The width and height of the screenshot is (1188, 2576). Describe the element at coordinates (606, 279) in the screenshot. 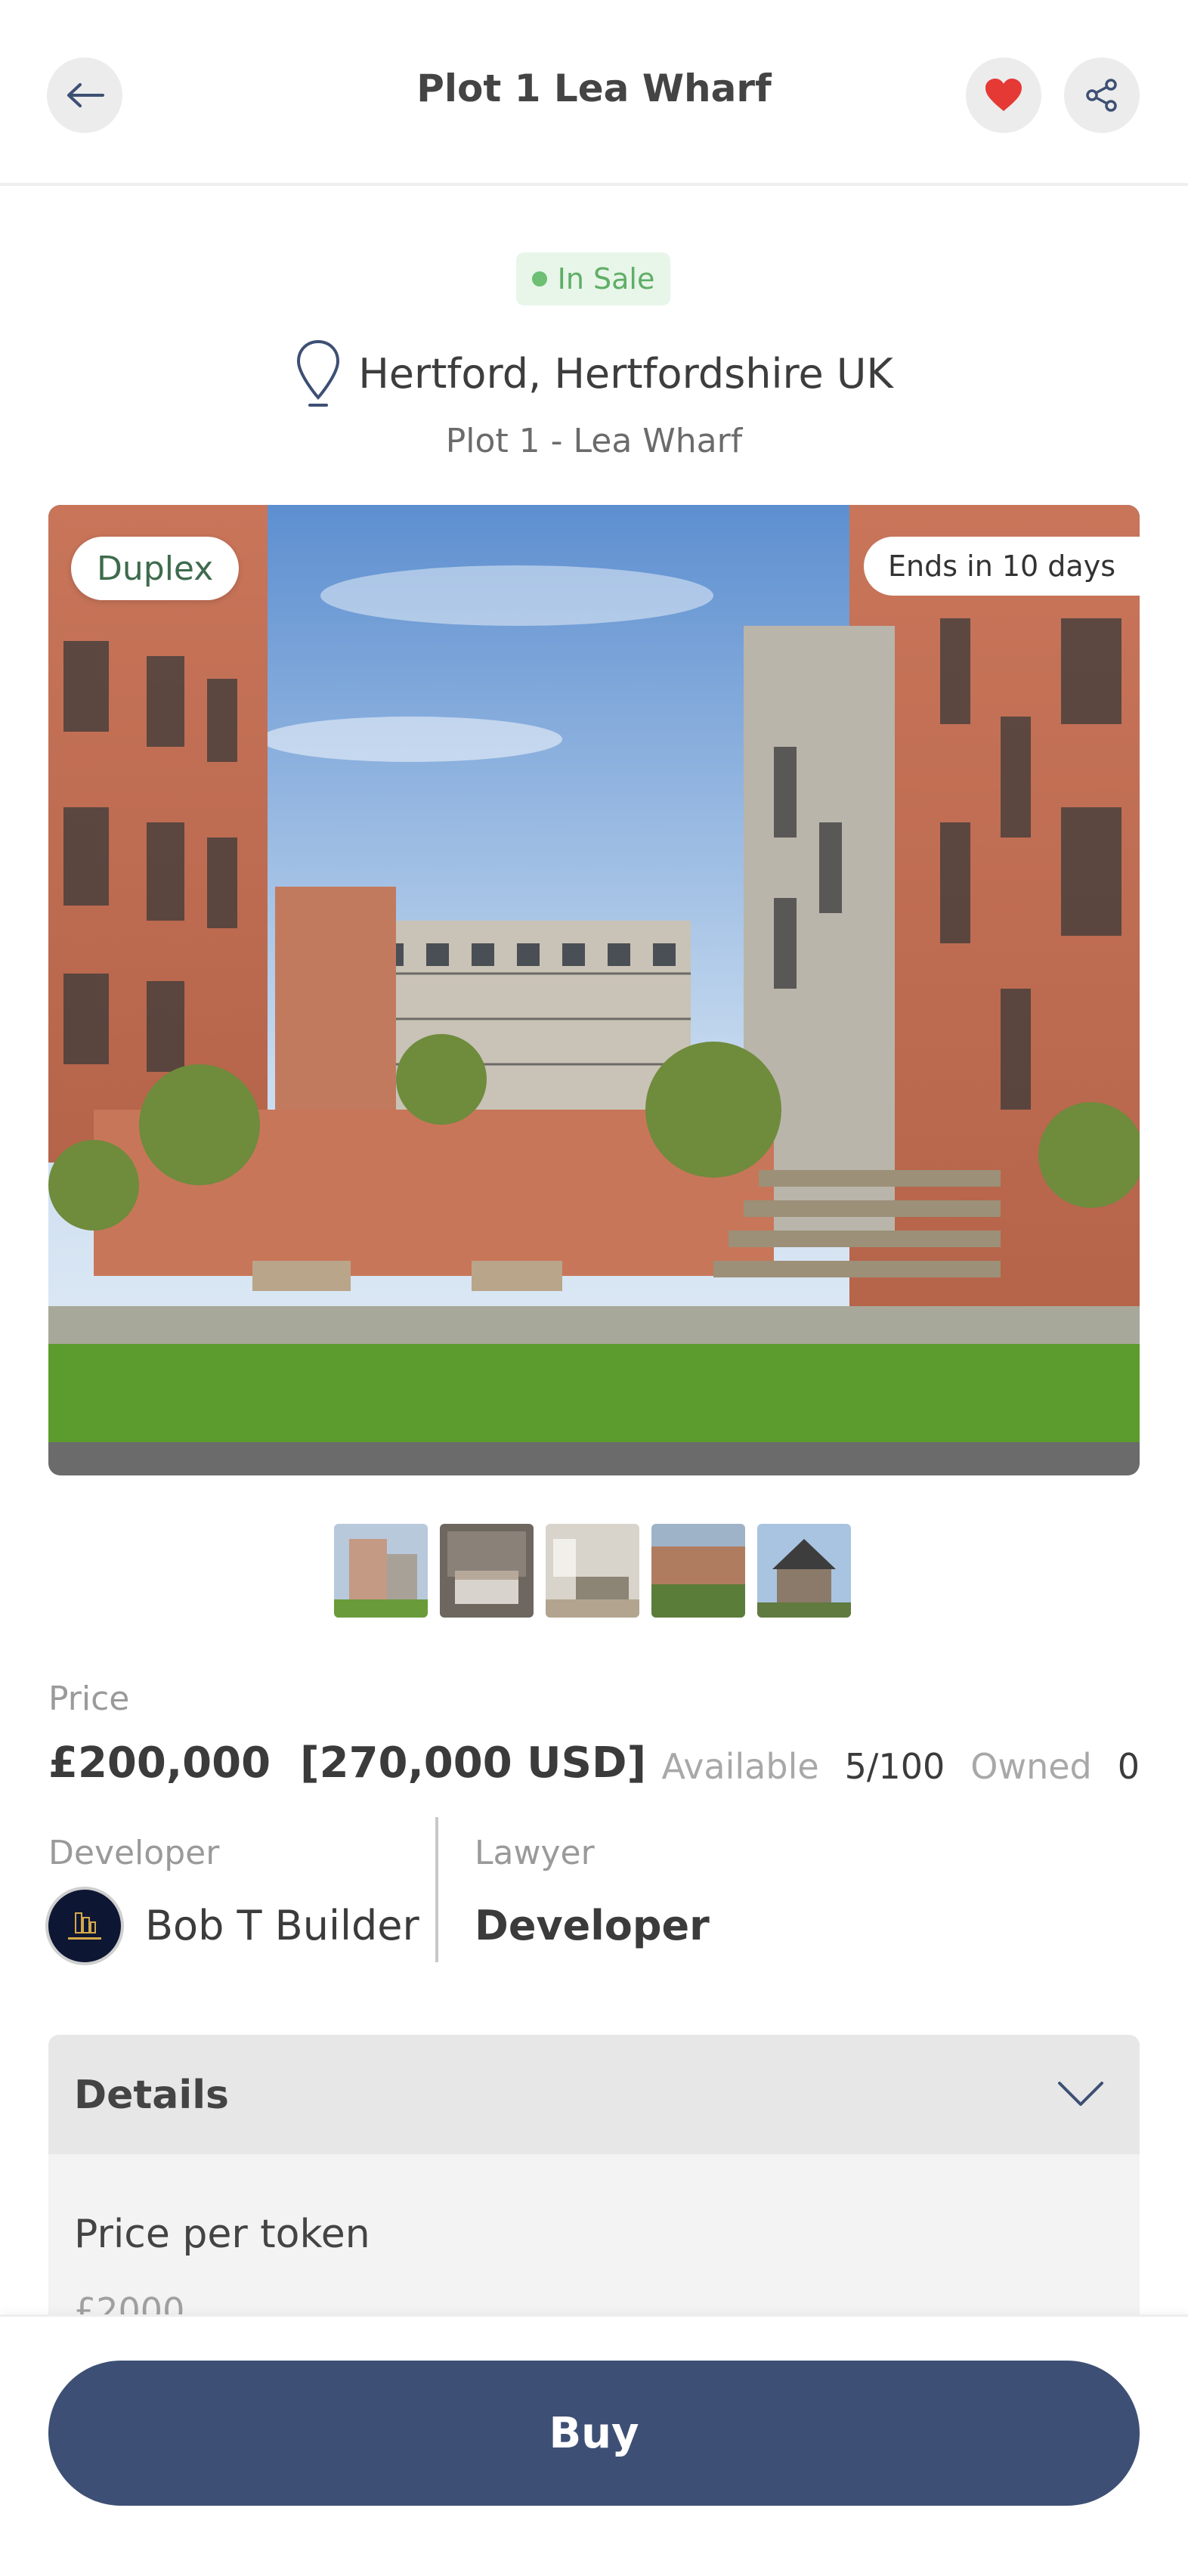

I see `status-label: In Sale` at that location.